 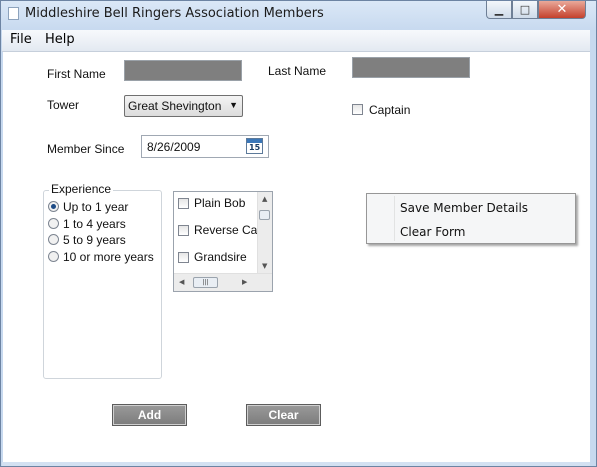 What do you see at coordinates (264, 215) in the screenshot?
I see `scroll-thumb` at bounding box center [264, 215].